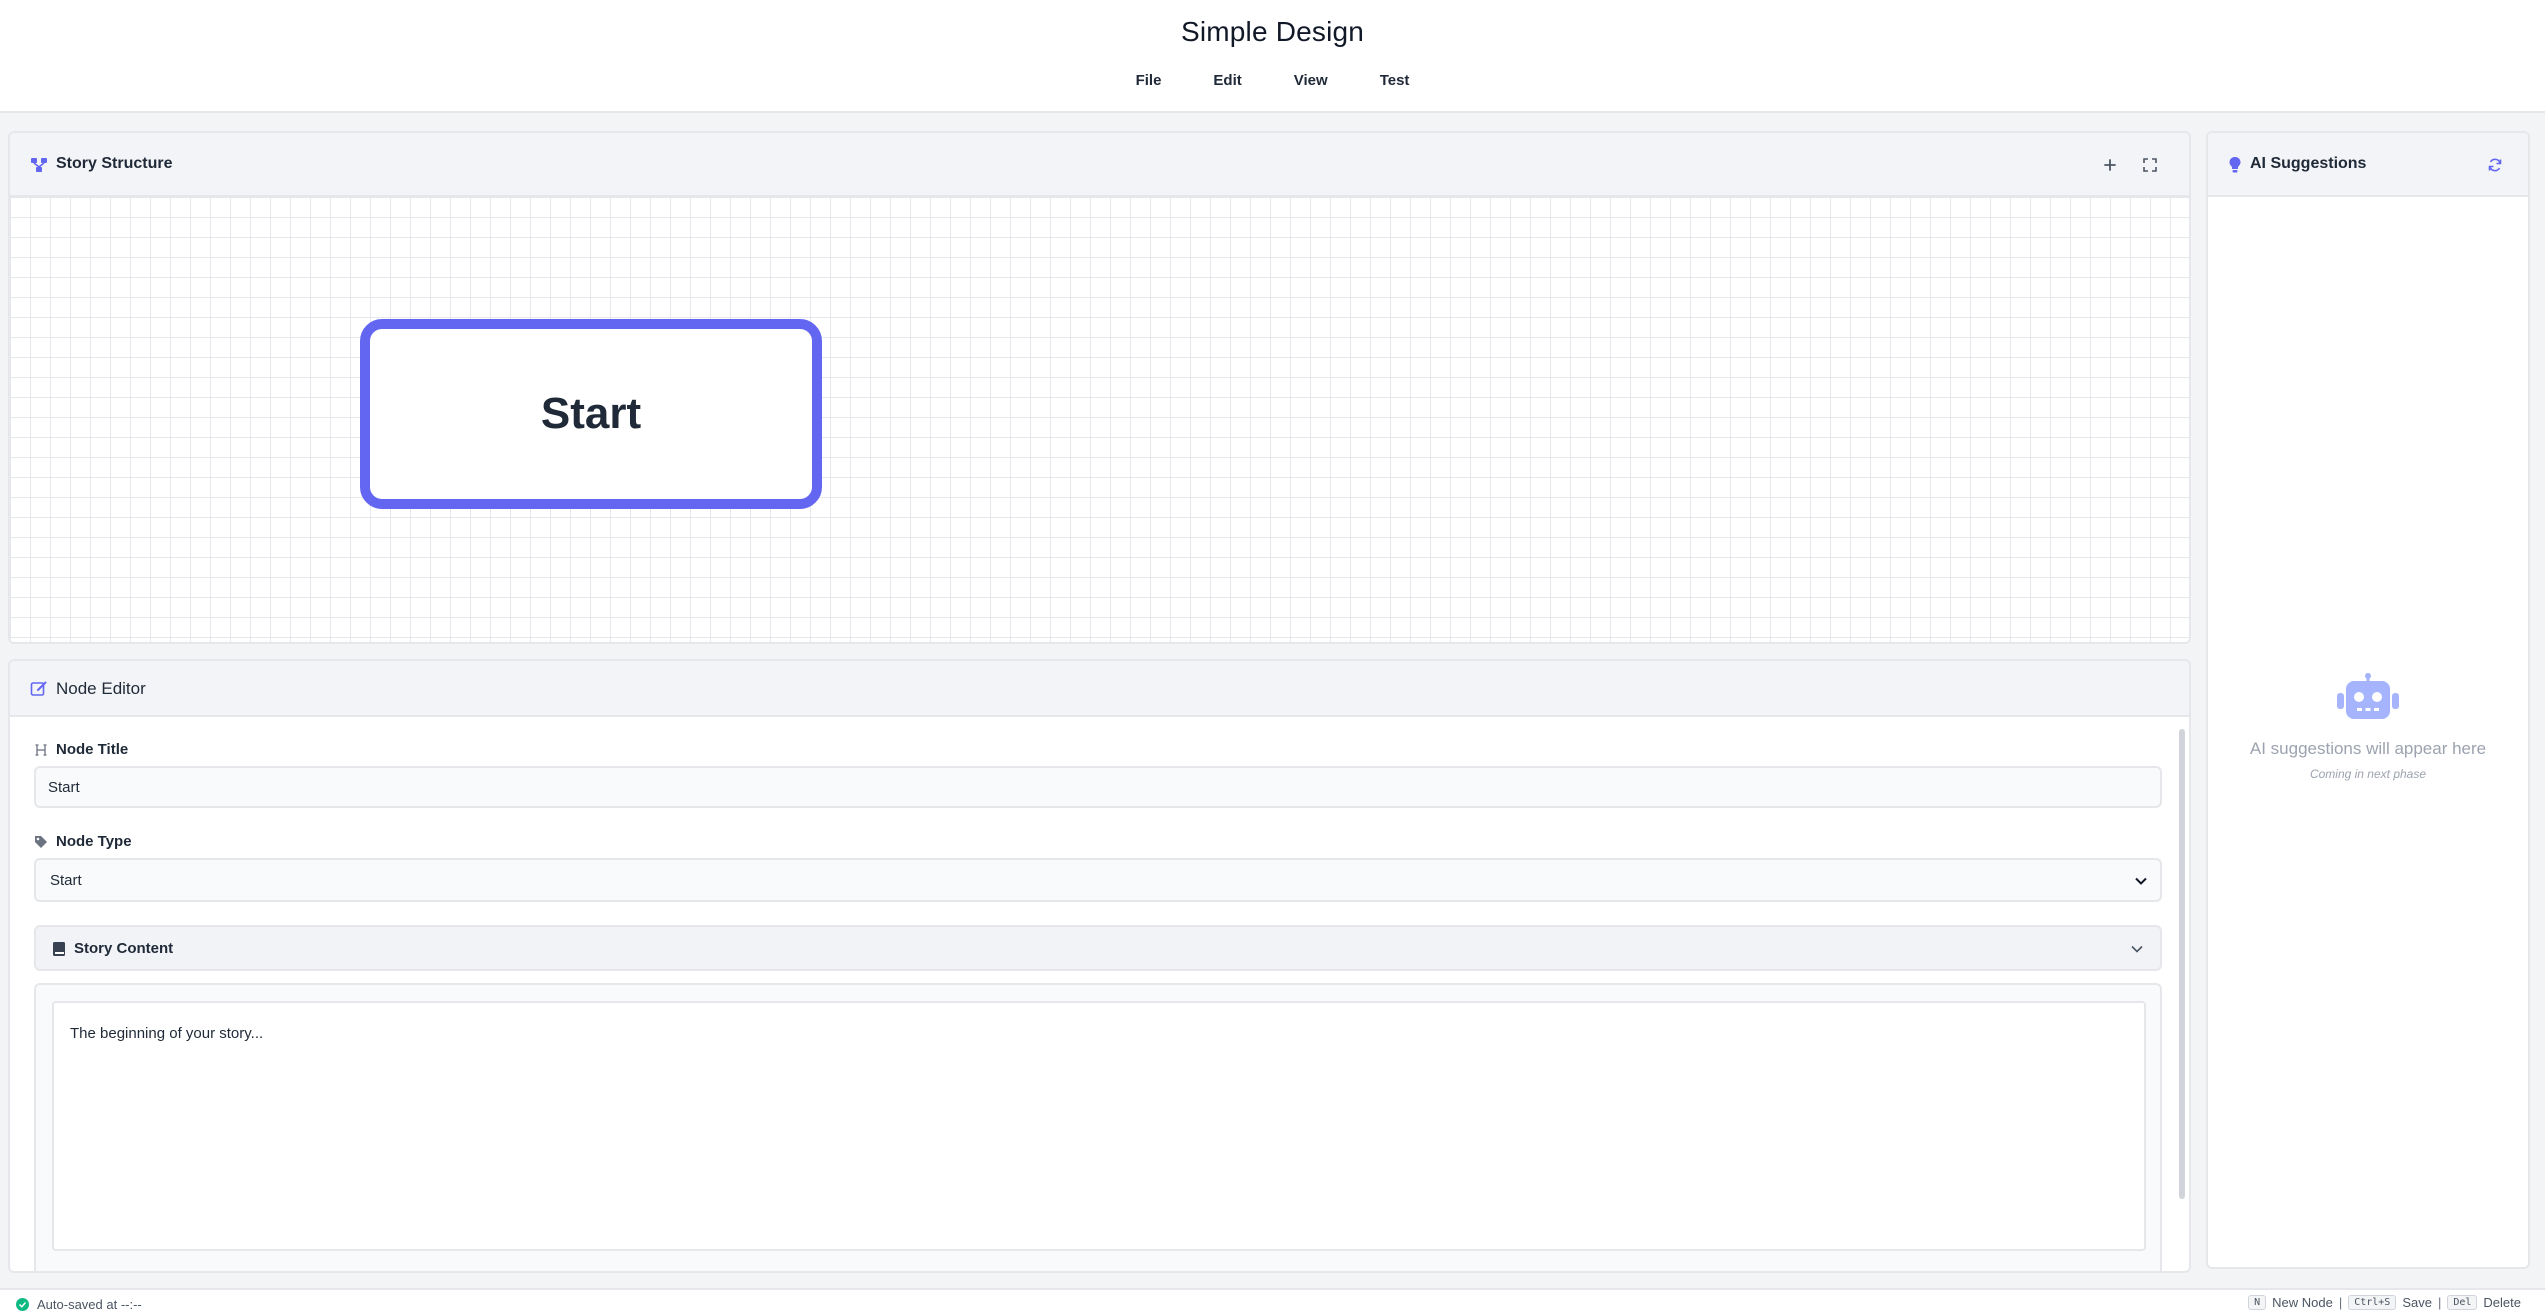 The image size is (2545, 1316). What do you see at coordinates (39, 165) in the screenshot?
I see `sitemap-icon` at bounding box center [39, 165].